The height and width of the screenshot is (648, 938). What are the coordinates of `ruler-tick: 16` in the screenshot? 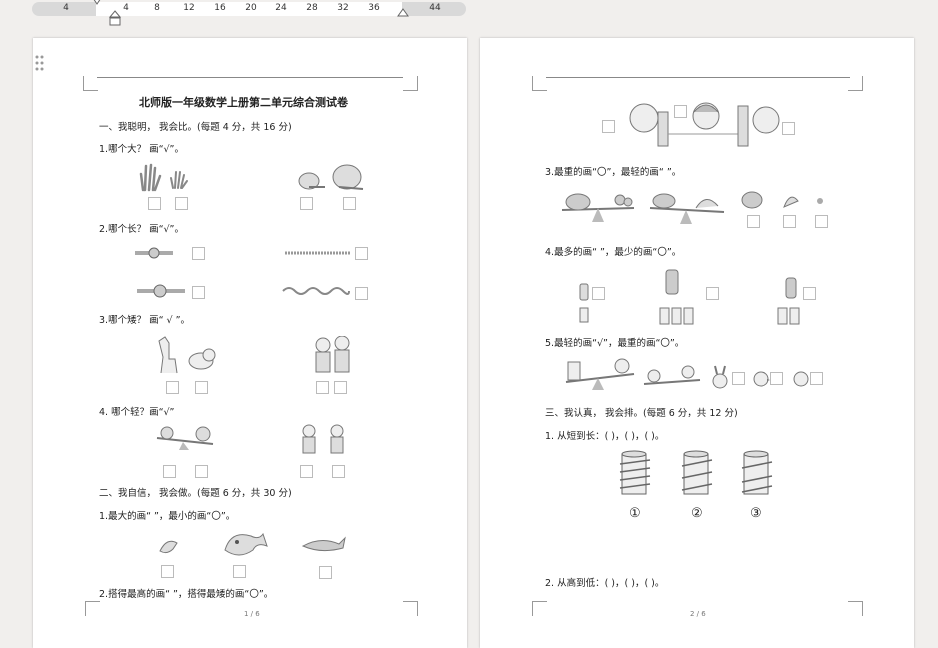 It's located at (220, 8).